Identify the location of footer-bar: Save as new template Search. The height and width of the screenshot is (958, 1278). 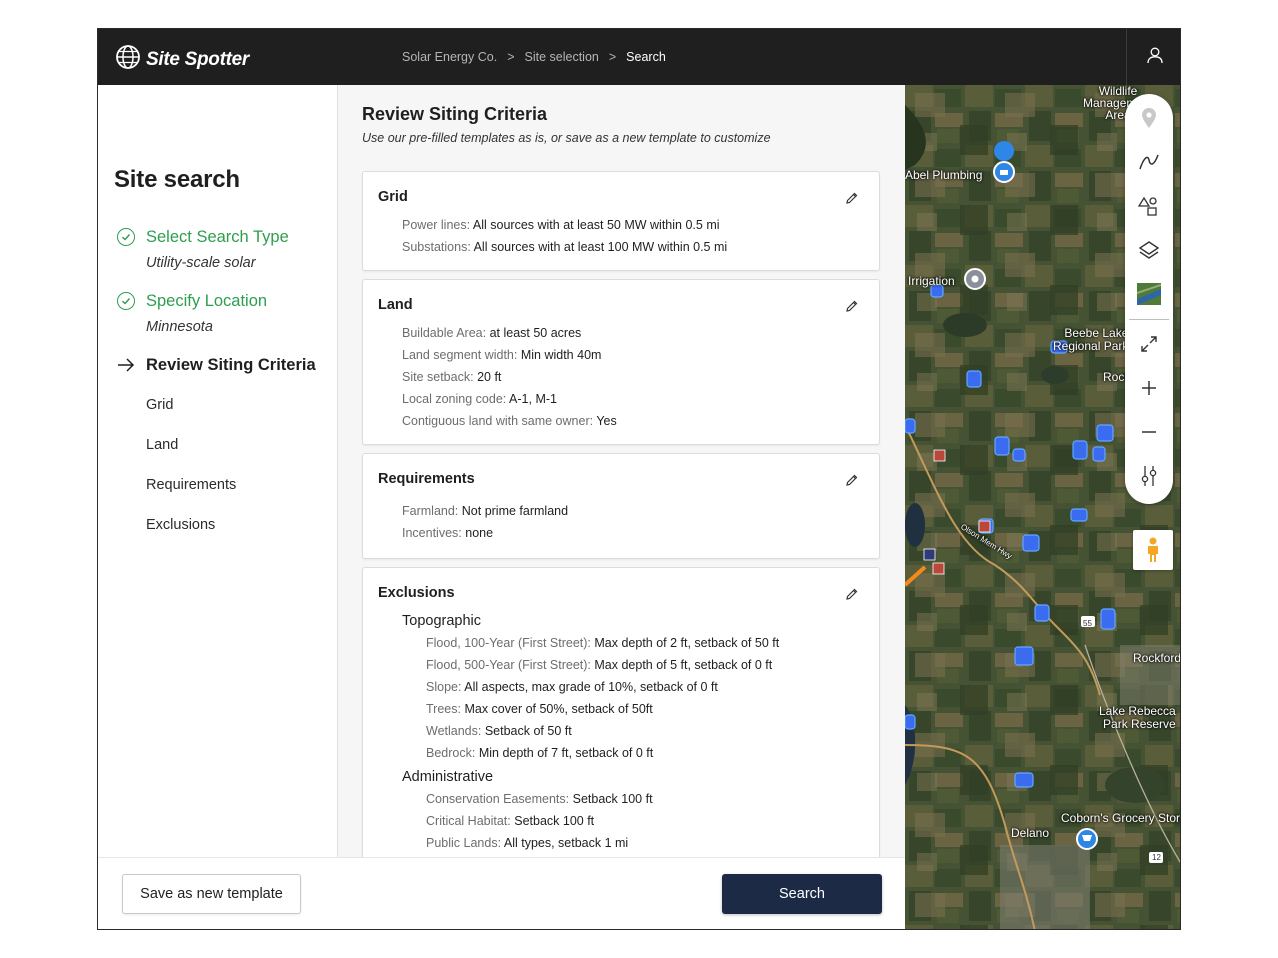
(501, 893).